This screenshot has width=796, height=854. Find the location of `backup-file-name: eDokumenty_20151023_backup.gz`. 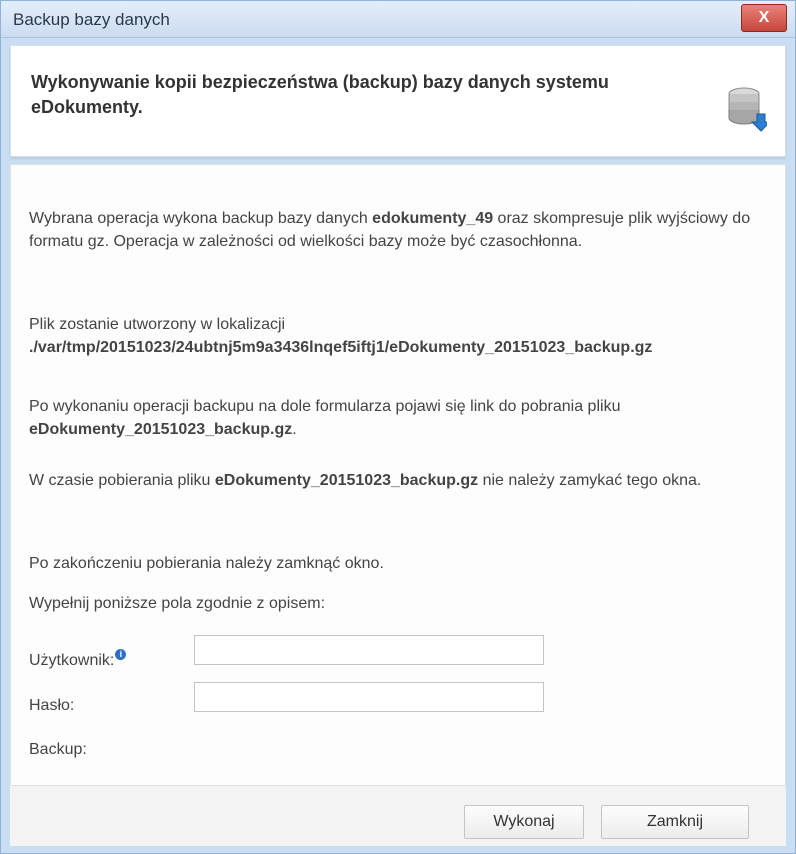

backup-file-name: eDokumenty_20151023_backup.gz is located at coordinates (161, 429).